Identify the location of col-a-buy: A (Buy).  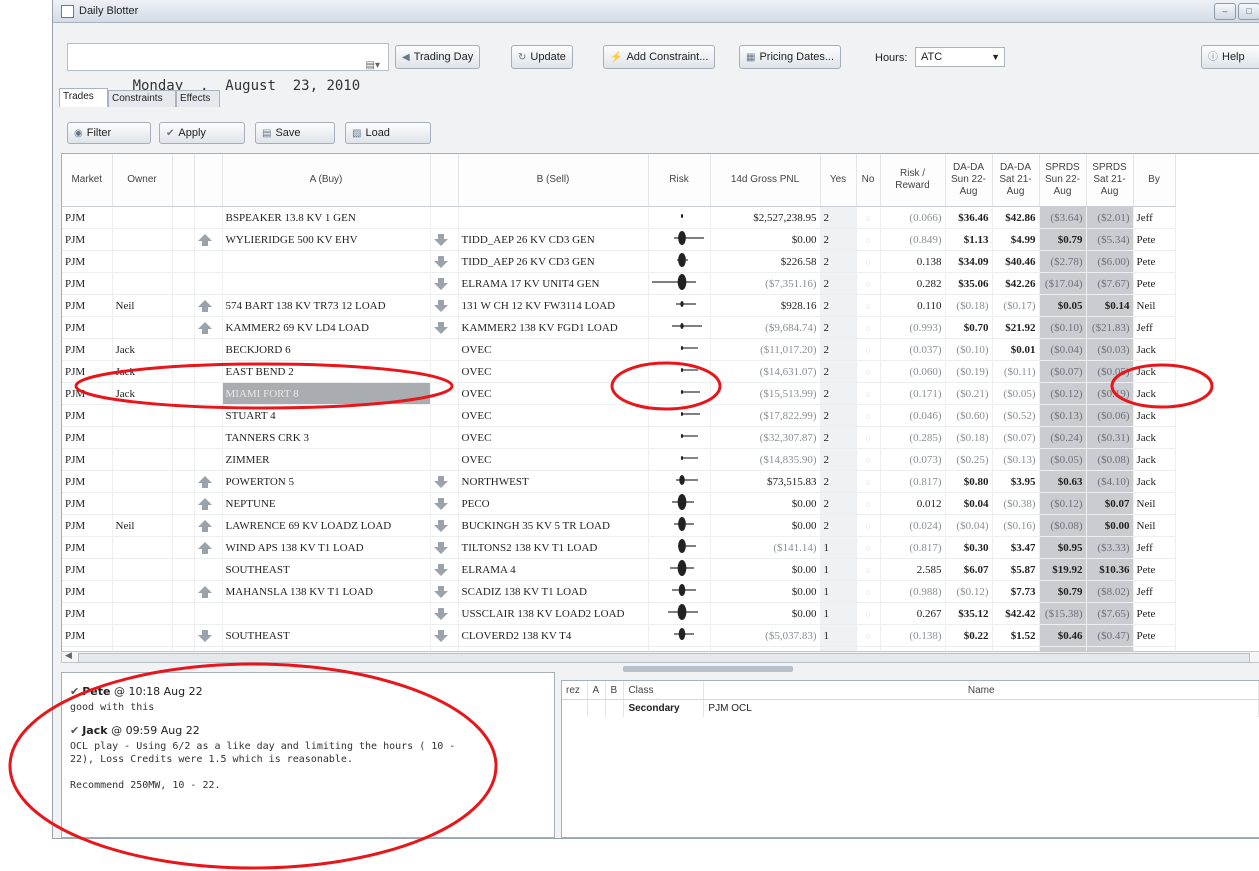
(326, 180).